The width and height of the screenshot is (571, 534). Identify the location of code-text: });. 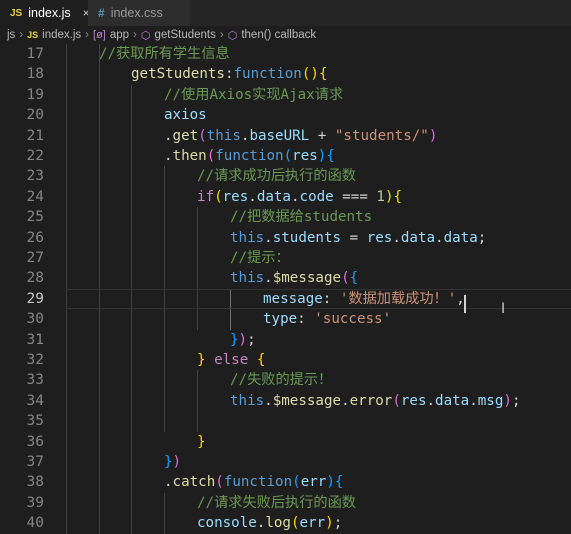
(243, 340).